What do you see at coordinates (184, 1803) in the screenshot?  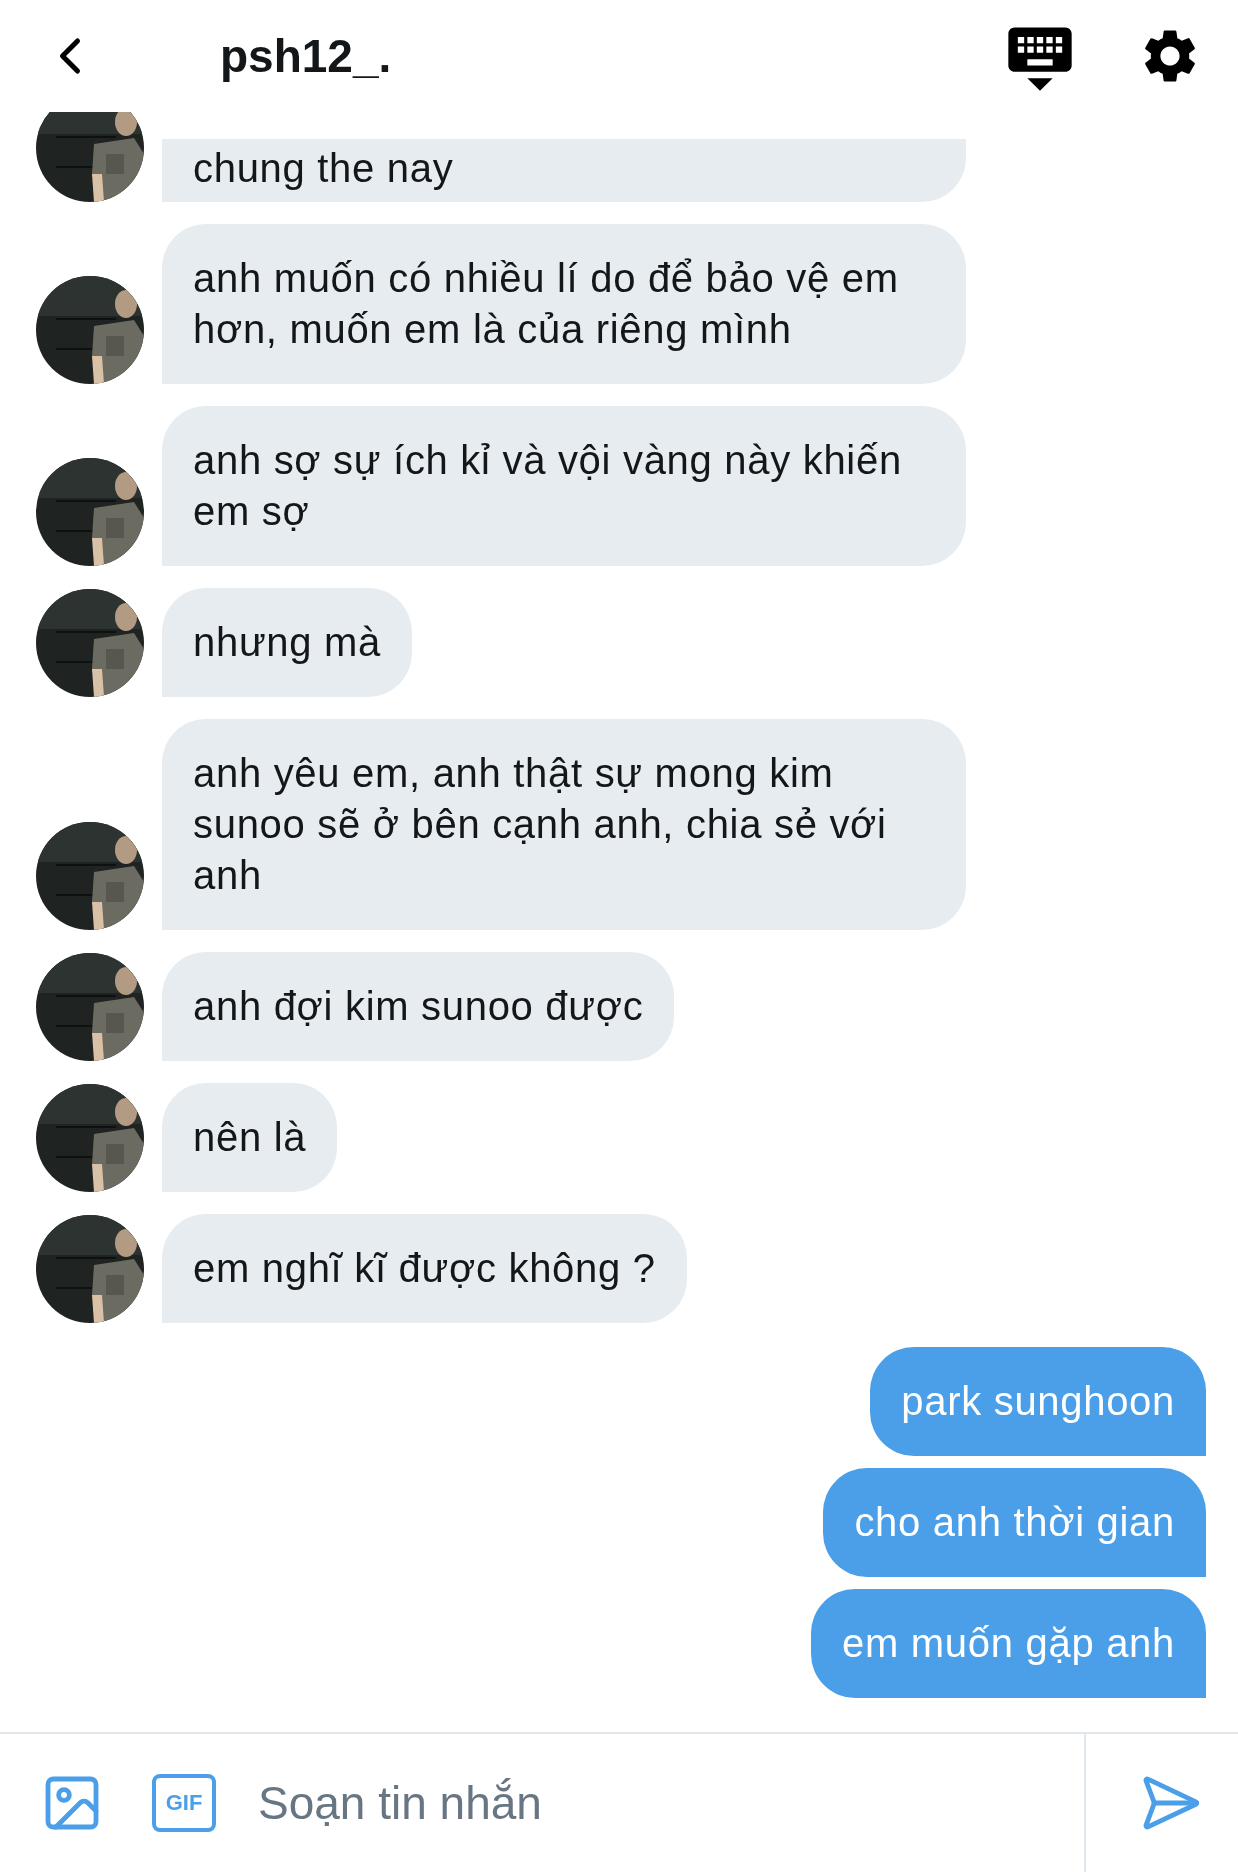 I see `gif-button: GIF` at bounding box center [184, 1803].